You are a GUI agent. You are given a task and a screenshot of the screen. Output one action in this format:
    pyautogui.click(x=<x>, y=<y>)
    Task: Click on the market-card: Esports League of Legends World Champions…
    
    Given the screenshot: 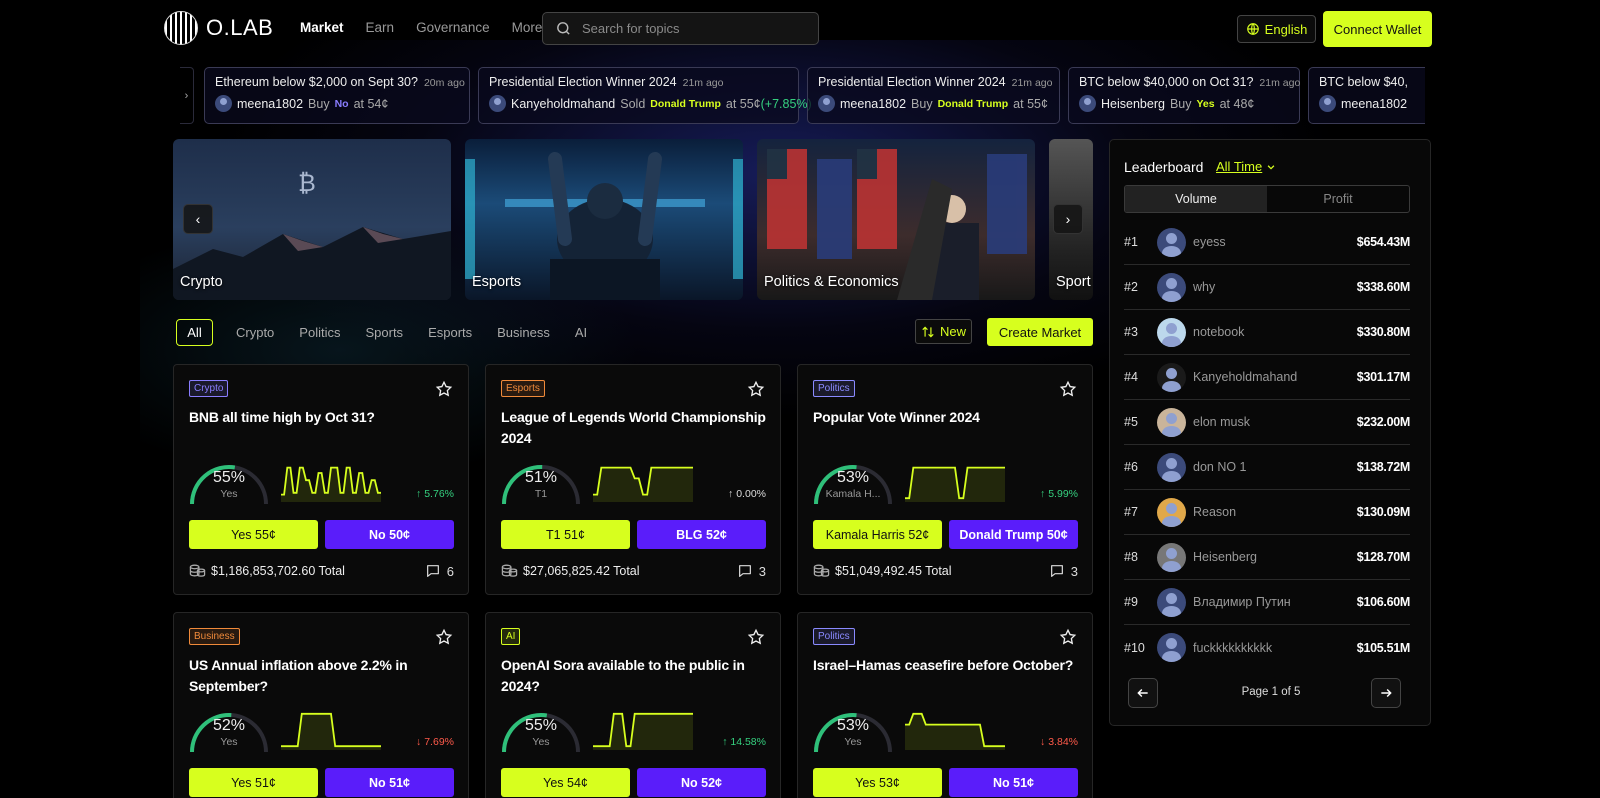 What is the action you would take?
    pyautogui.click(x=633, y=479)
    